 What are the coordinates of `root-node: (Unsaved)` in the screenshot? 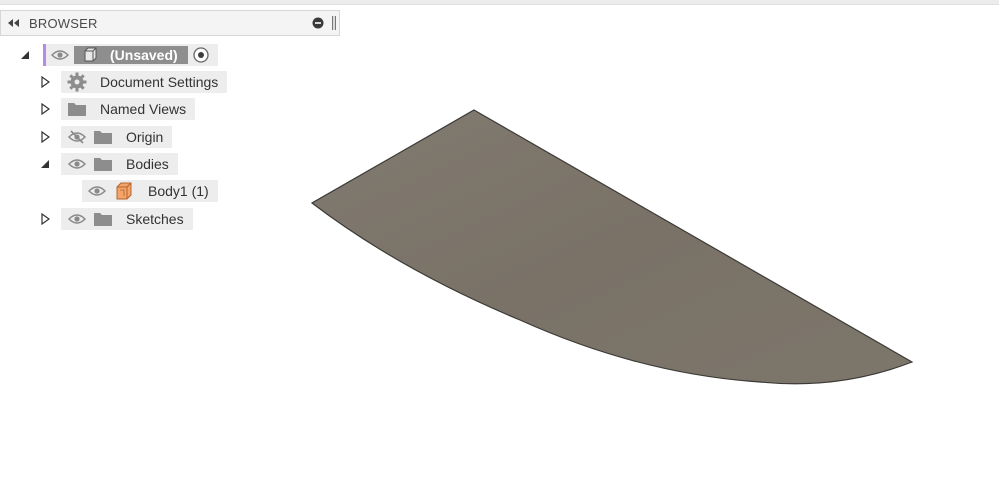 It's located at (132, 55).